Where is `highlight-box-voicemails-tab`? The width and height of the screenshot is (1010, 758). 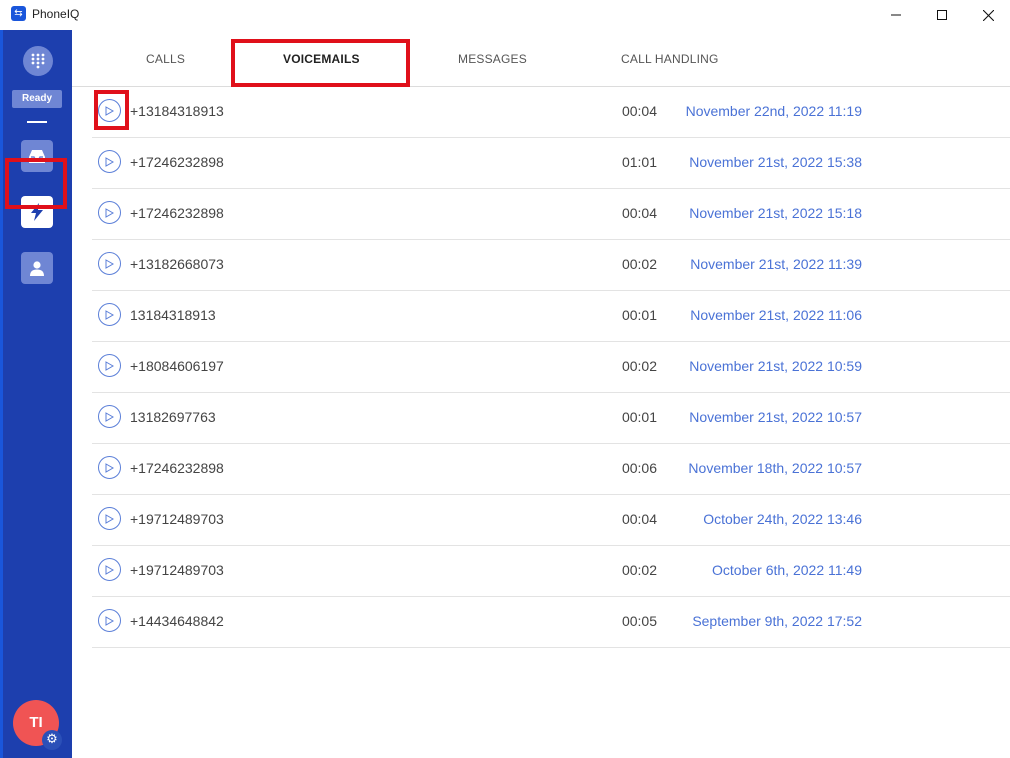 highlight-box-voicemails-tab is located at coordinates (320, 63).